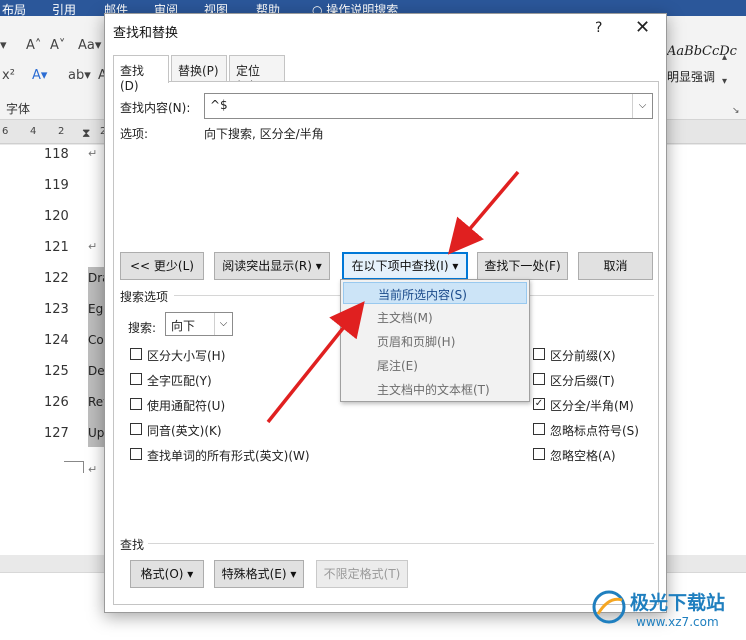  What do you see at coordinates (142, 328) in the screenshot?
I see `search-direction-label: 搜索:` at bounding box center [142, 328].